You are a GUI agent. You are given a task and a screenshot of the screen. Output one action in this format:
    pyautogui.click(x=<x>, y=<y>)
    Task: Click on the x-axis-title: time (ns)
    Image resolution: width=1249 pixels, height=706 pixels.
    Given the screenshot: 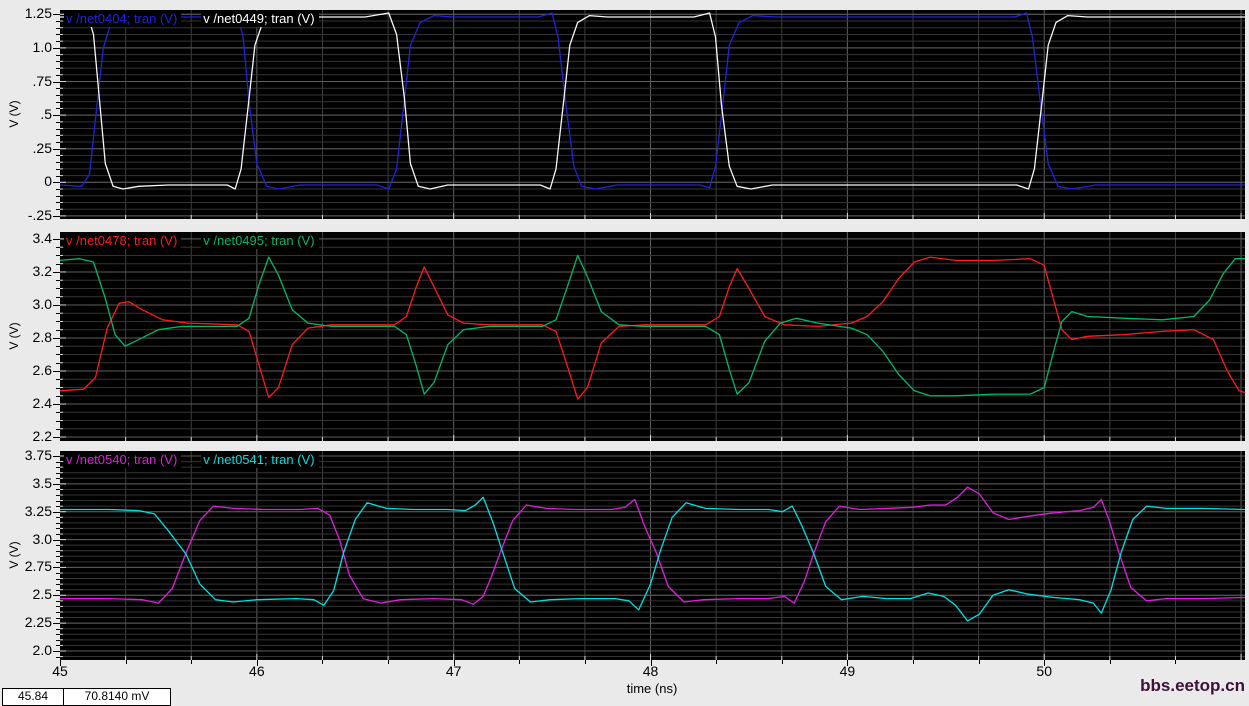 What is the action you would take?
    pyautogui.click(x=652, y=688)
    